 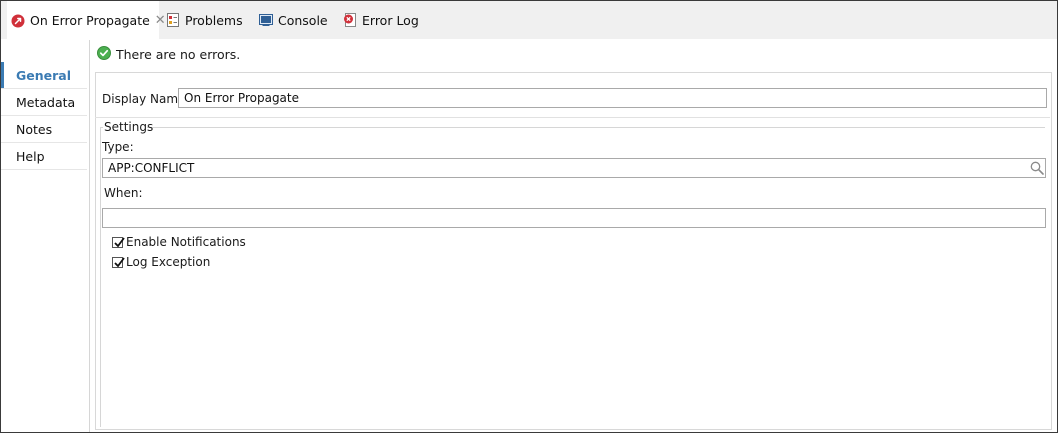 I want to click on close-icon: ✕, so click(x=160, y=20).